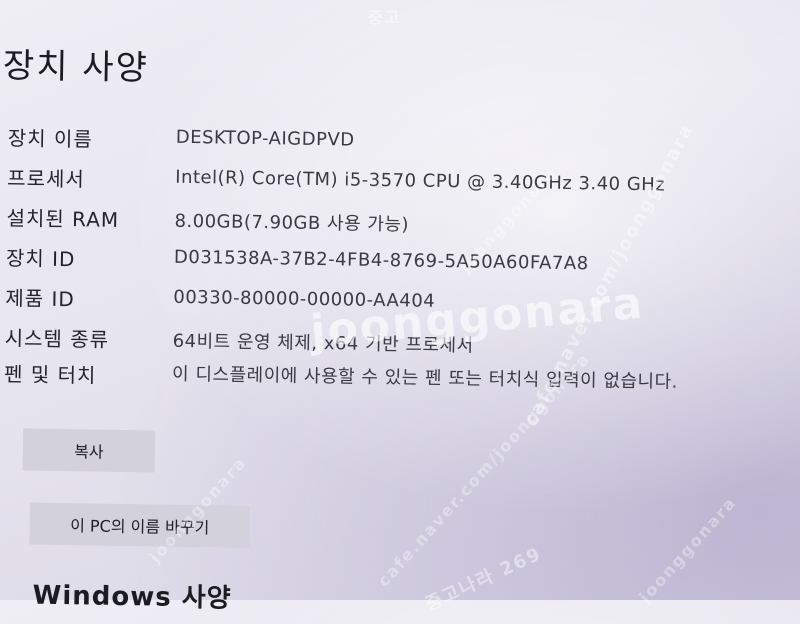  Describe the element at coordinates (304, 299) in the screenshot. I see `spec-value: 00330-80000-00000-AA404` at that location.